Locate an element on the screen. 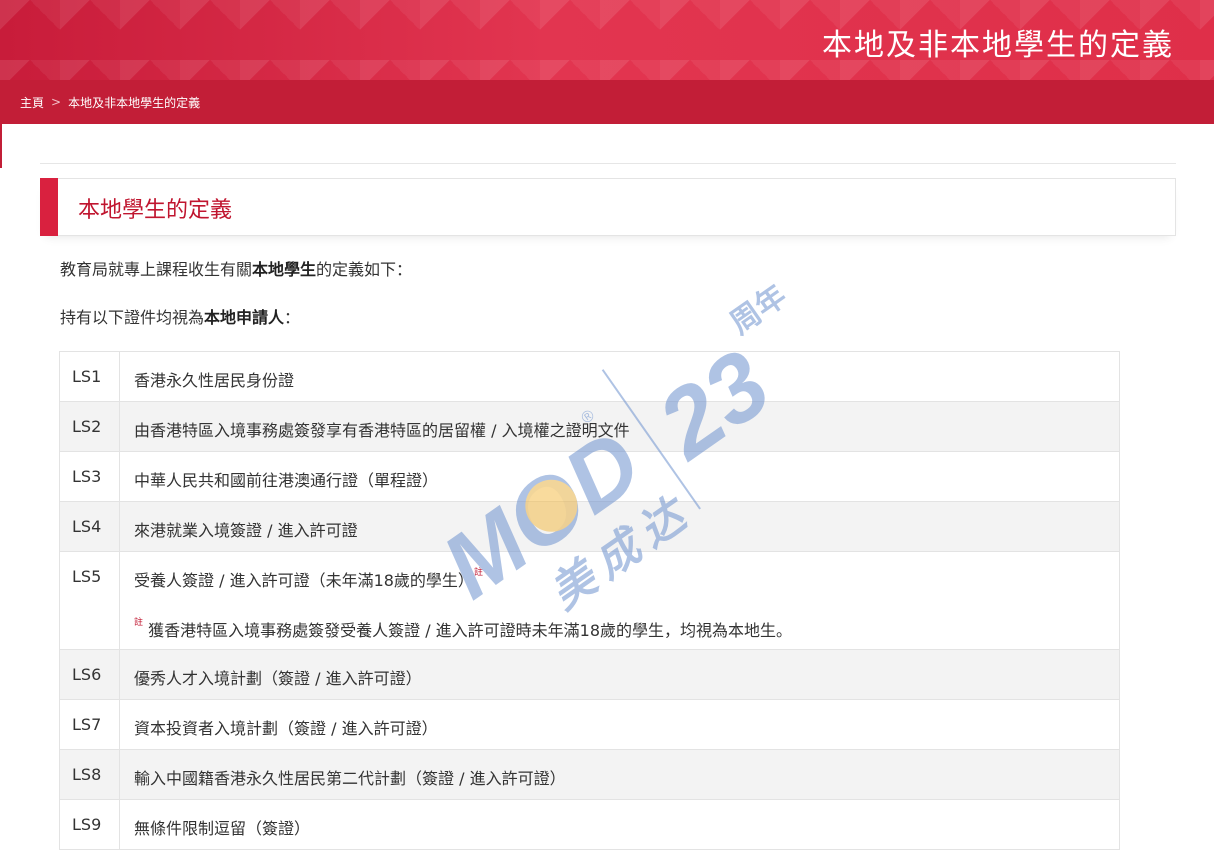 Image resolution: width=1214 pixels, height=850 pixels. intro-paragraph-2: 持有以下證件均視為本地申請人： is located at coordinates (180, 316).